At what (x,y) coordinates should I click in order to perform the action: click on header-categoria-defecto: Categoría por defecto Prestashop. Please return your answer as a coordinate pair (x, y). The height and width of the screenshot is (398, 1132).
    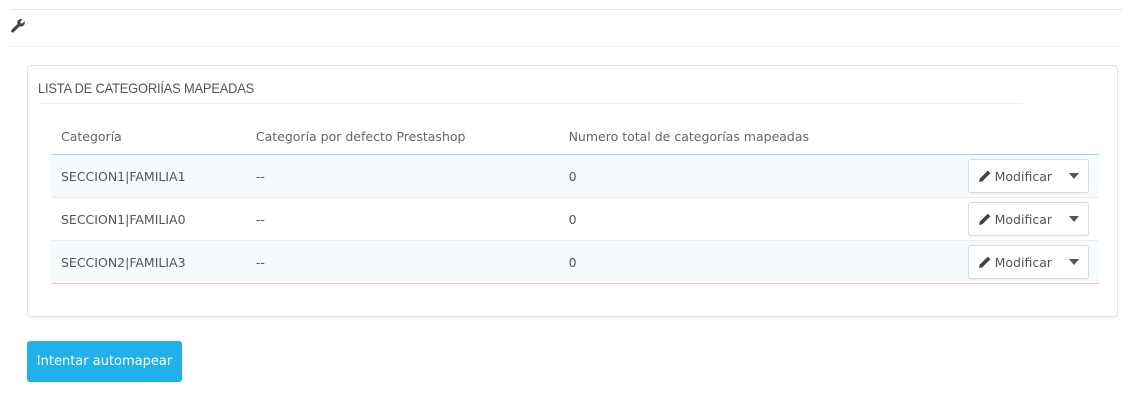
    Looking at the image, I should click on (402, 136).